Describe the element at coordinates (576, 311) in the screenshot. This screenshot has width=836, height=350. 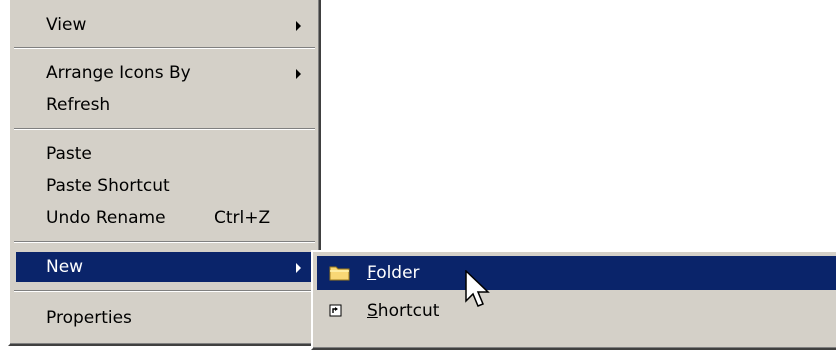
I see `submenu-item-shortcut: Shortcut` at that location.